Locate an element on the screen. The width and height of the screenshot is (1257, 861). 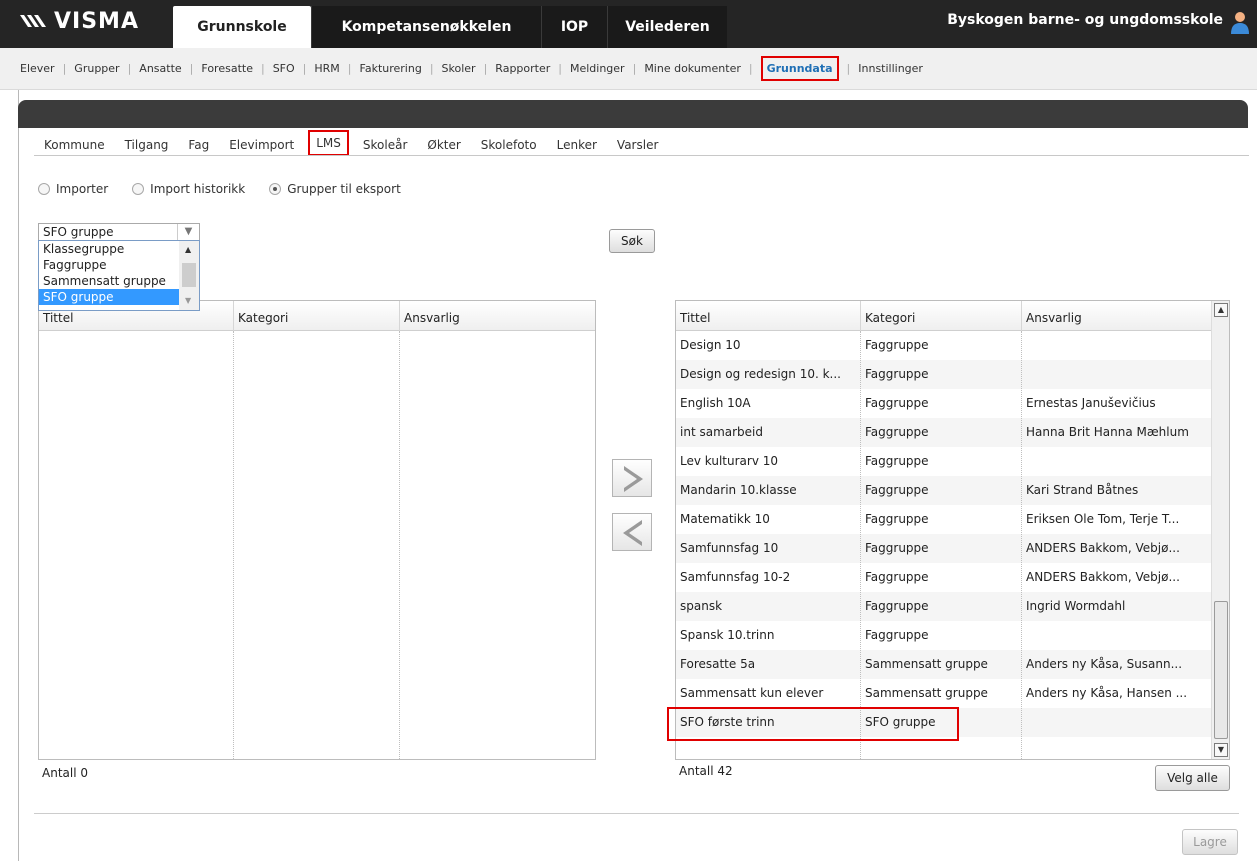
subnav-skoler: Skoler is located at coordinates (459, 68).